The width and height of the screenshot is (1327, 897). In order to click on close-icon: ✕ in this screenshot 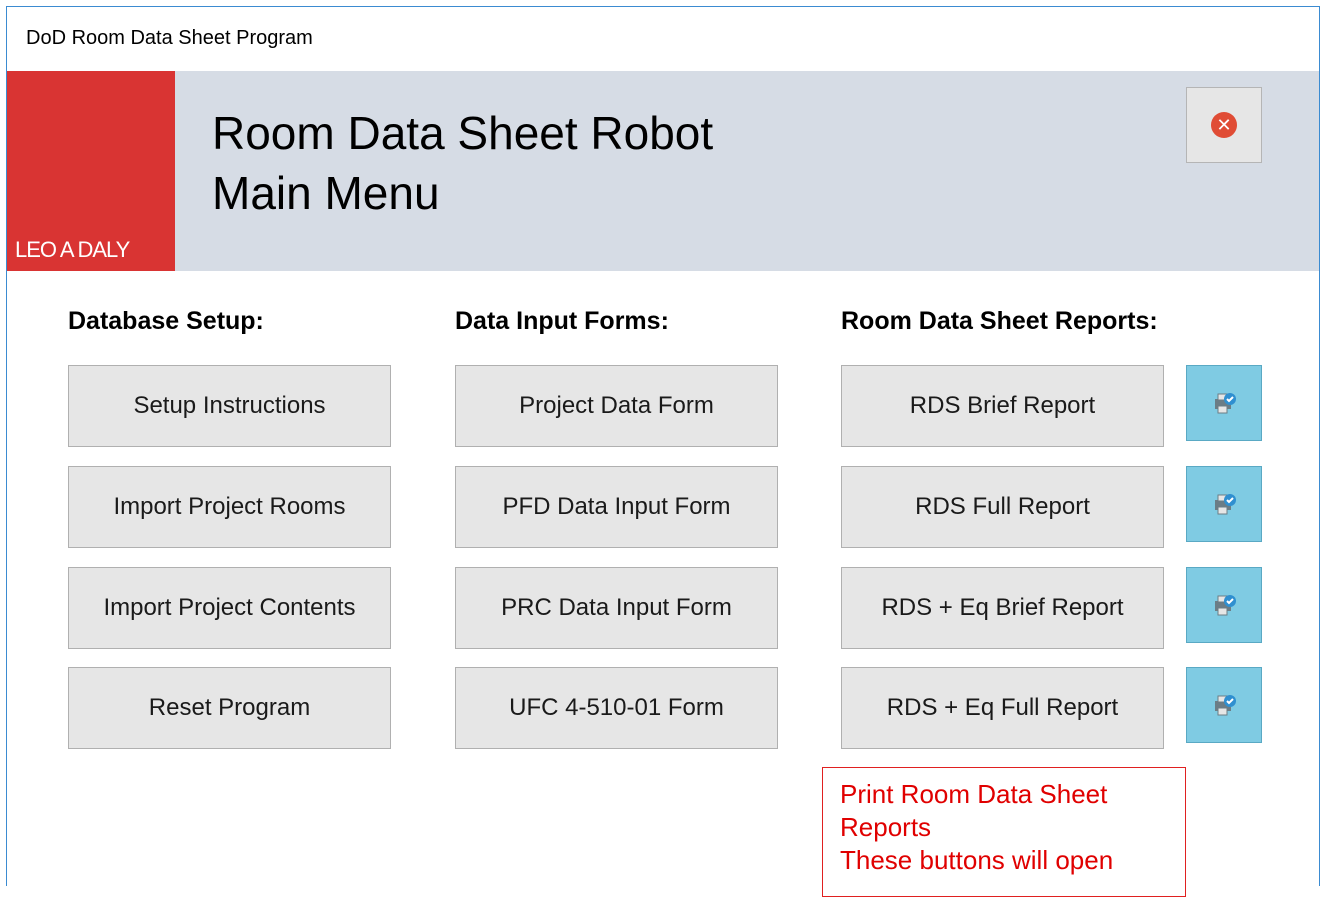, I will do `click(1224, 125)`.